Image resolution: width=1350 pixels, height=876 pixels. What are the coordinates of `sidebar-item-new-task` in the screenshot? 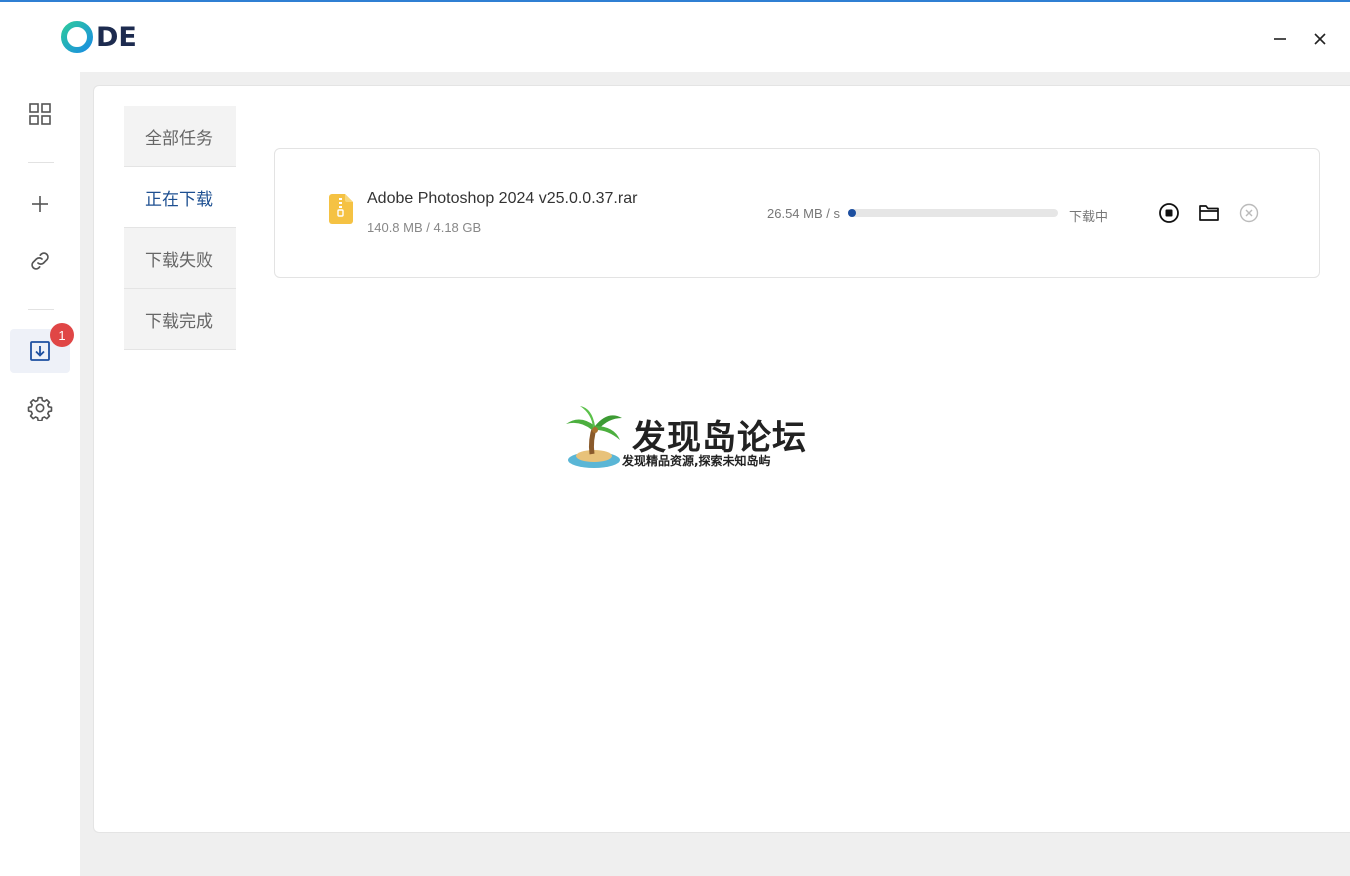 It's located at (40, 204).